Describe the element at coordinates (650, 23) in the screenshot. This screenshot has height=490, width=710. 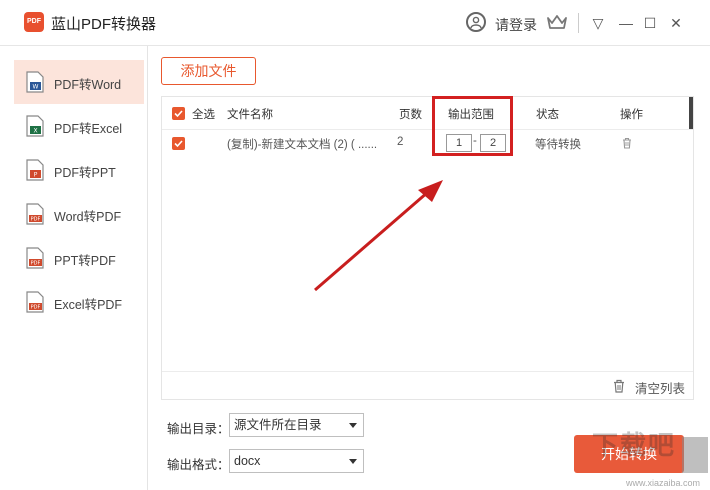
I see `maximize-button: ☐` at that location.